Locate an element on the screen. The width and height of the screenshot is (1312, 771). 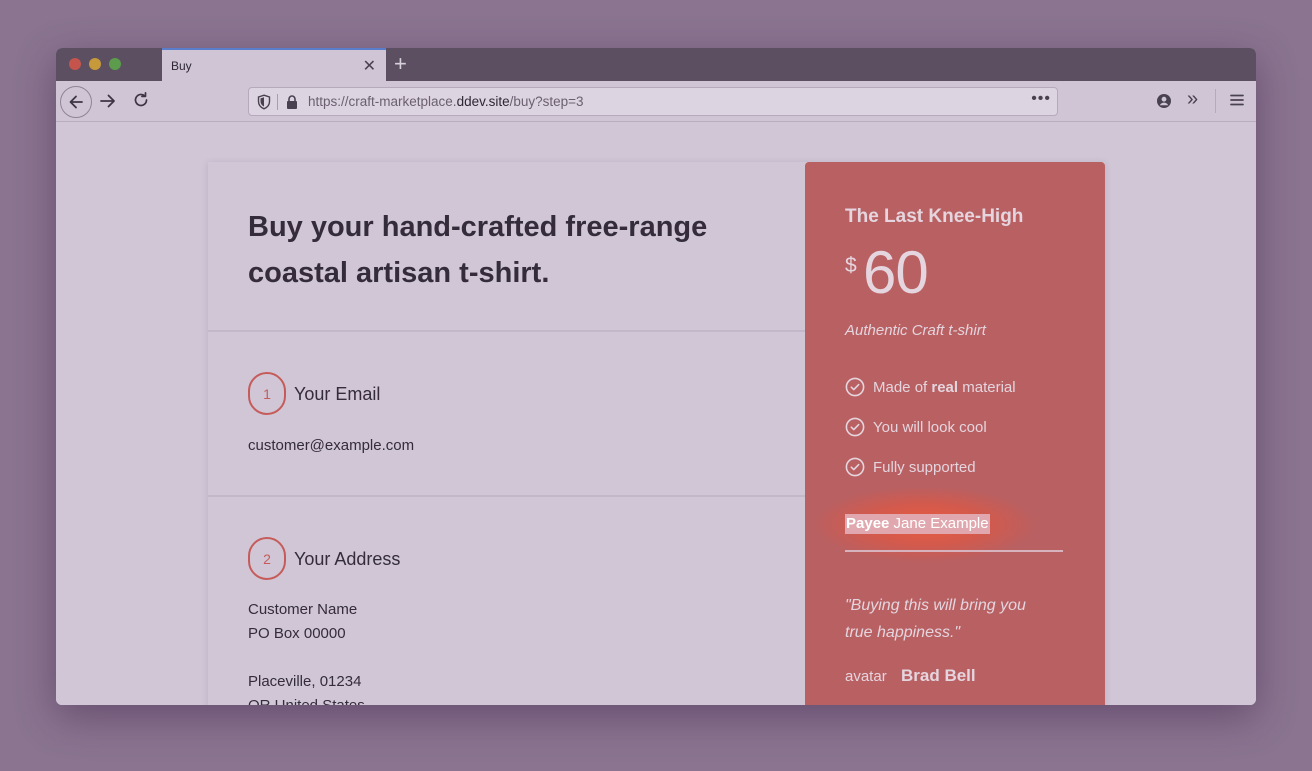
feature-text-bold: real is located at coordinates (945, 387).